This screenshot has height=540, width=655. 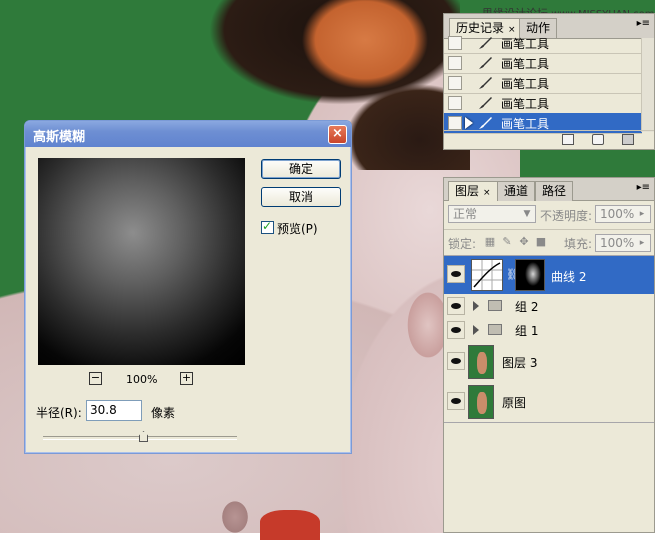 I want to click on lock-row: 锁定: ▦ ✎ ✥ ■ 填充: 100% ▸, so click(x=549, y=242).